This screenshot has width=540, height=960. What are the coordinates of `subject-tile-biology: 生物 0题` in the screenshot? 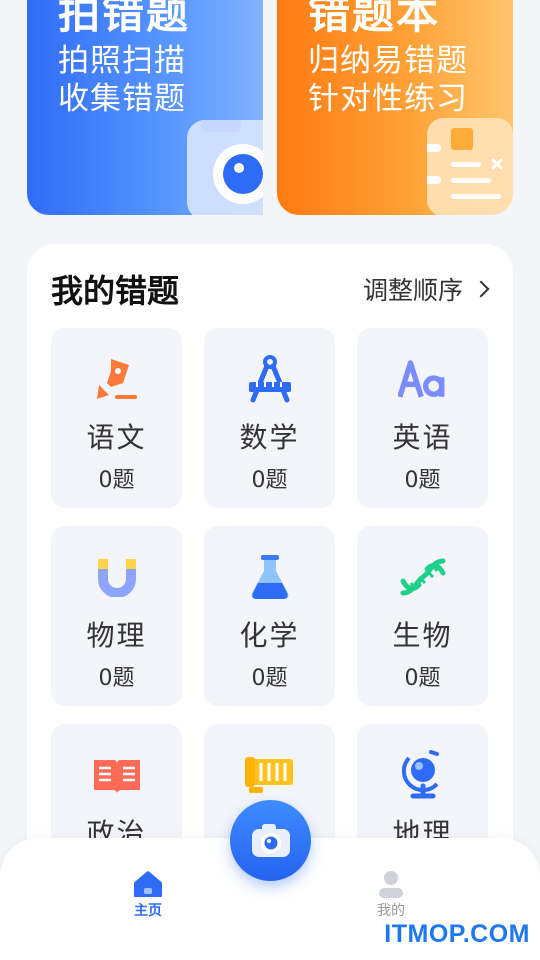 It's located at (422, 616).